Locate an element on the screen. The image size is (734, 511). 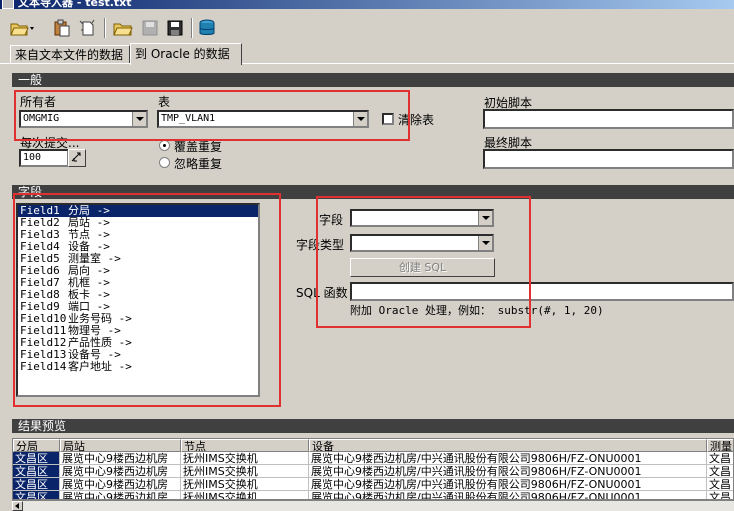
window-title: 文本导入器 - test.txt is located at coordinates (75, 4).